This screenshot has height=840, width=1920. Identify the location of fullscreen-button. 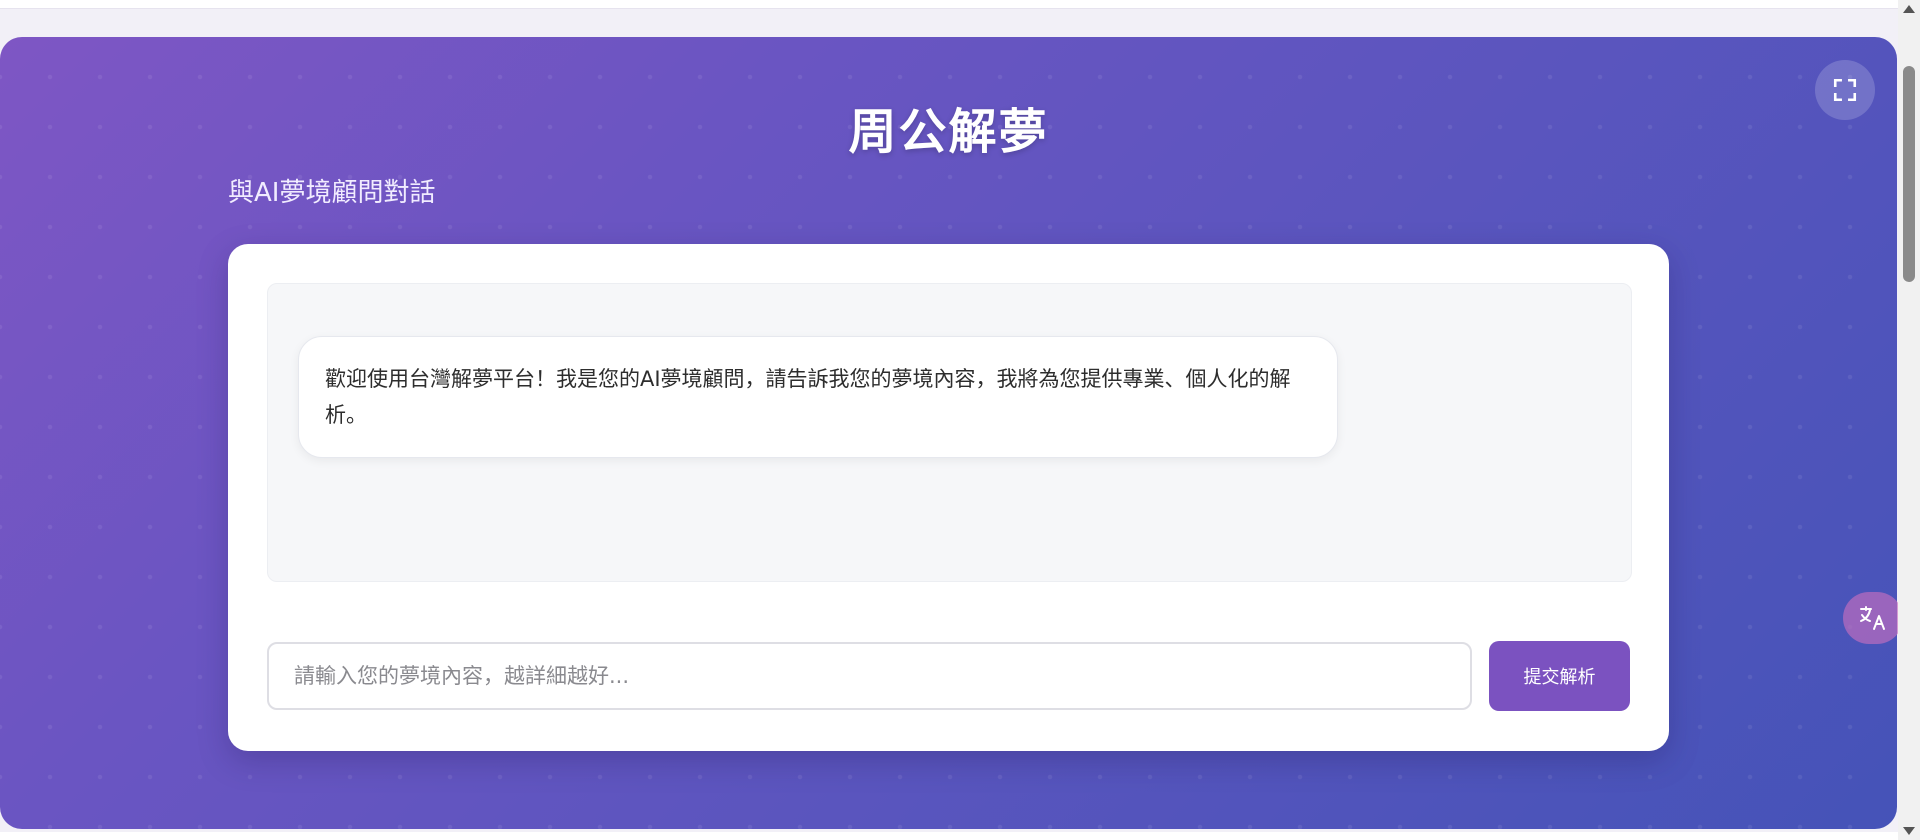
(1845, 90).